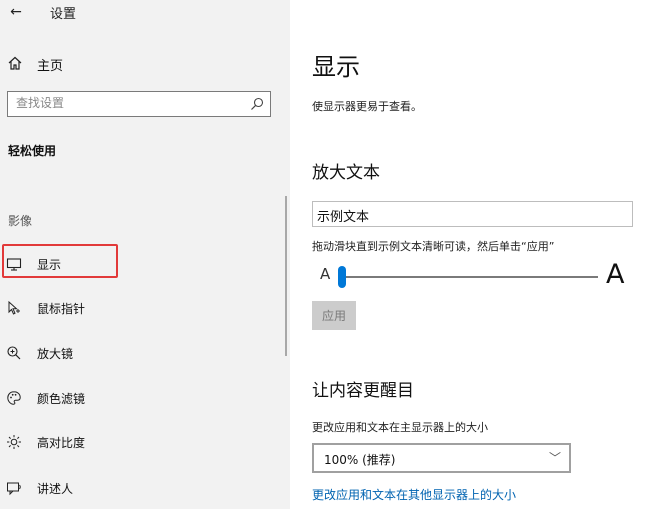 The width and height of the screenshot is (672, 509). Describe the element at coordinates (615, 274) in the screenshot. I see `slider-max-label: A` at that location.